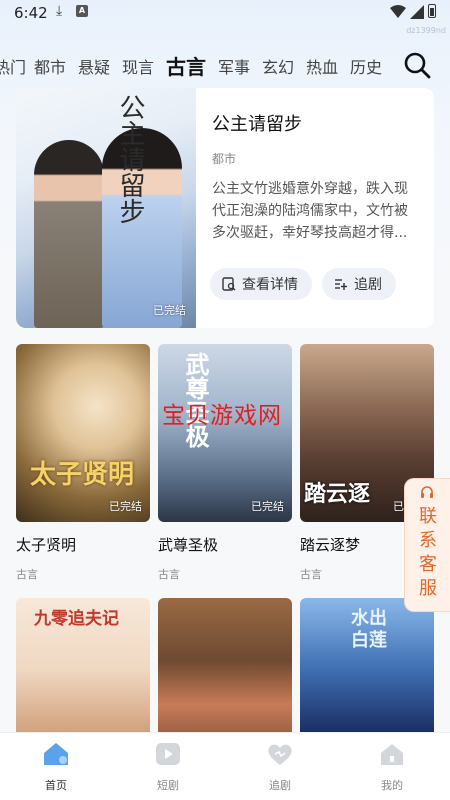 Image resolution: width=450 pixels, height=800 pixels. I want to click on heart-icon, so click(280, 754).